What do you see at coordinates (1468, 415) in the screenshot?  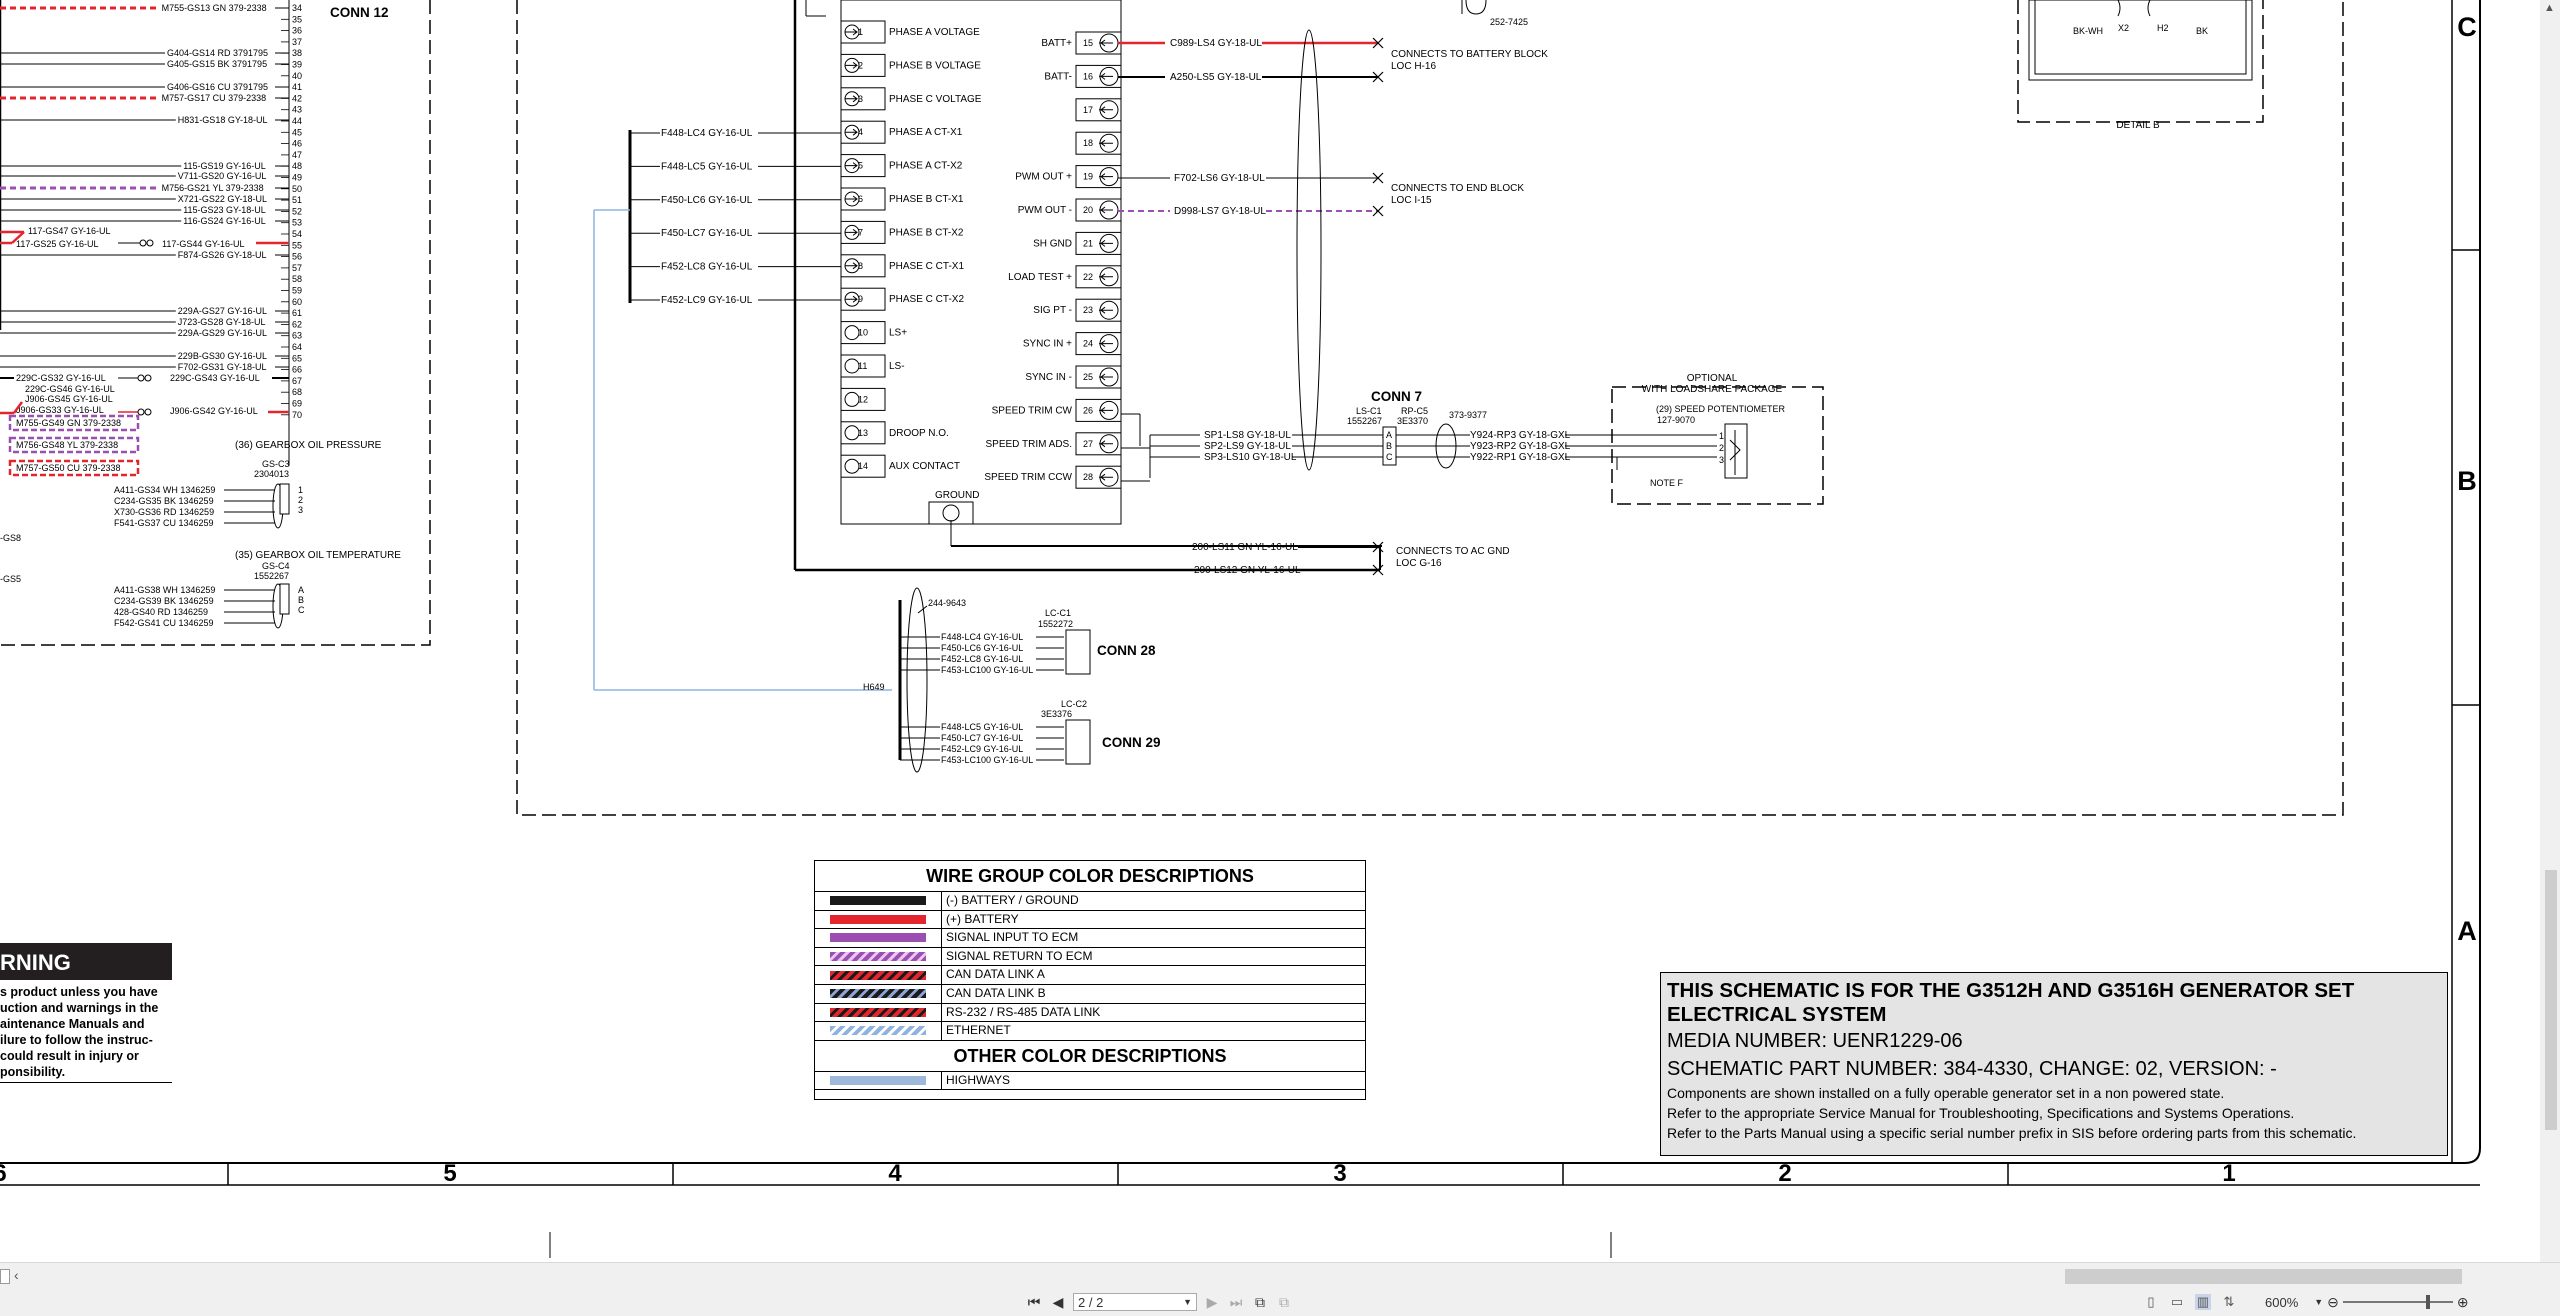 I see `part-number: 373-9377` at bounding box center [1468, 415].